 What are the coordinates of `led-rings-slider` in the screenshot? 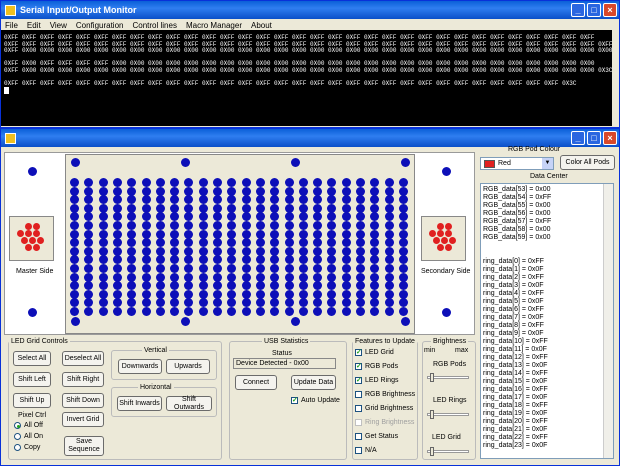 It's located at (448, 414).